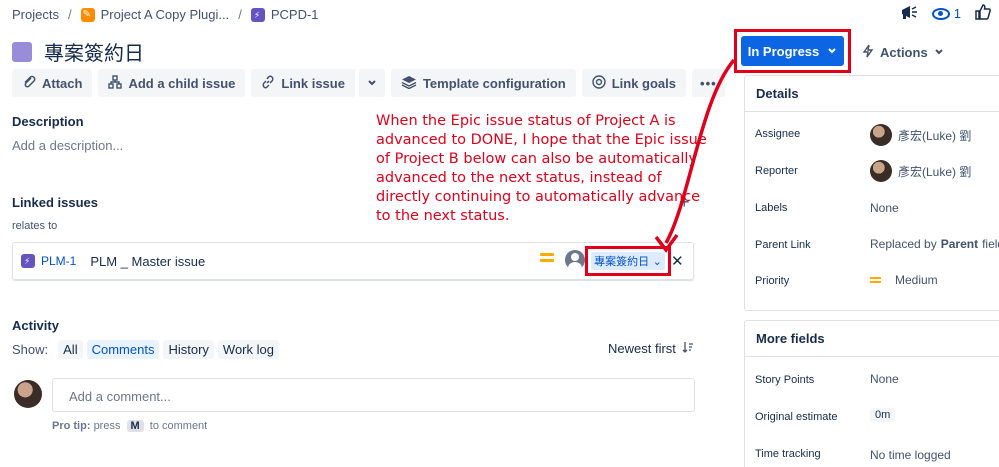 The image size is (999, 467). I want to click on original-estimate-label: Original estimate, so click(796, 417).